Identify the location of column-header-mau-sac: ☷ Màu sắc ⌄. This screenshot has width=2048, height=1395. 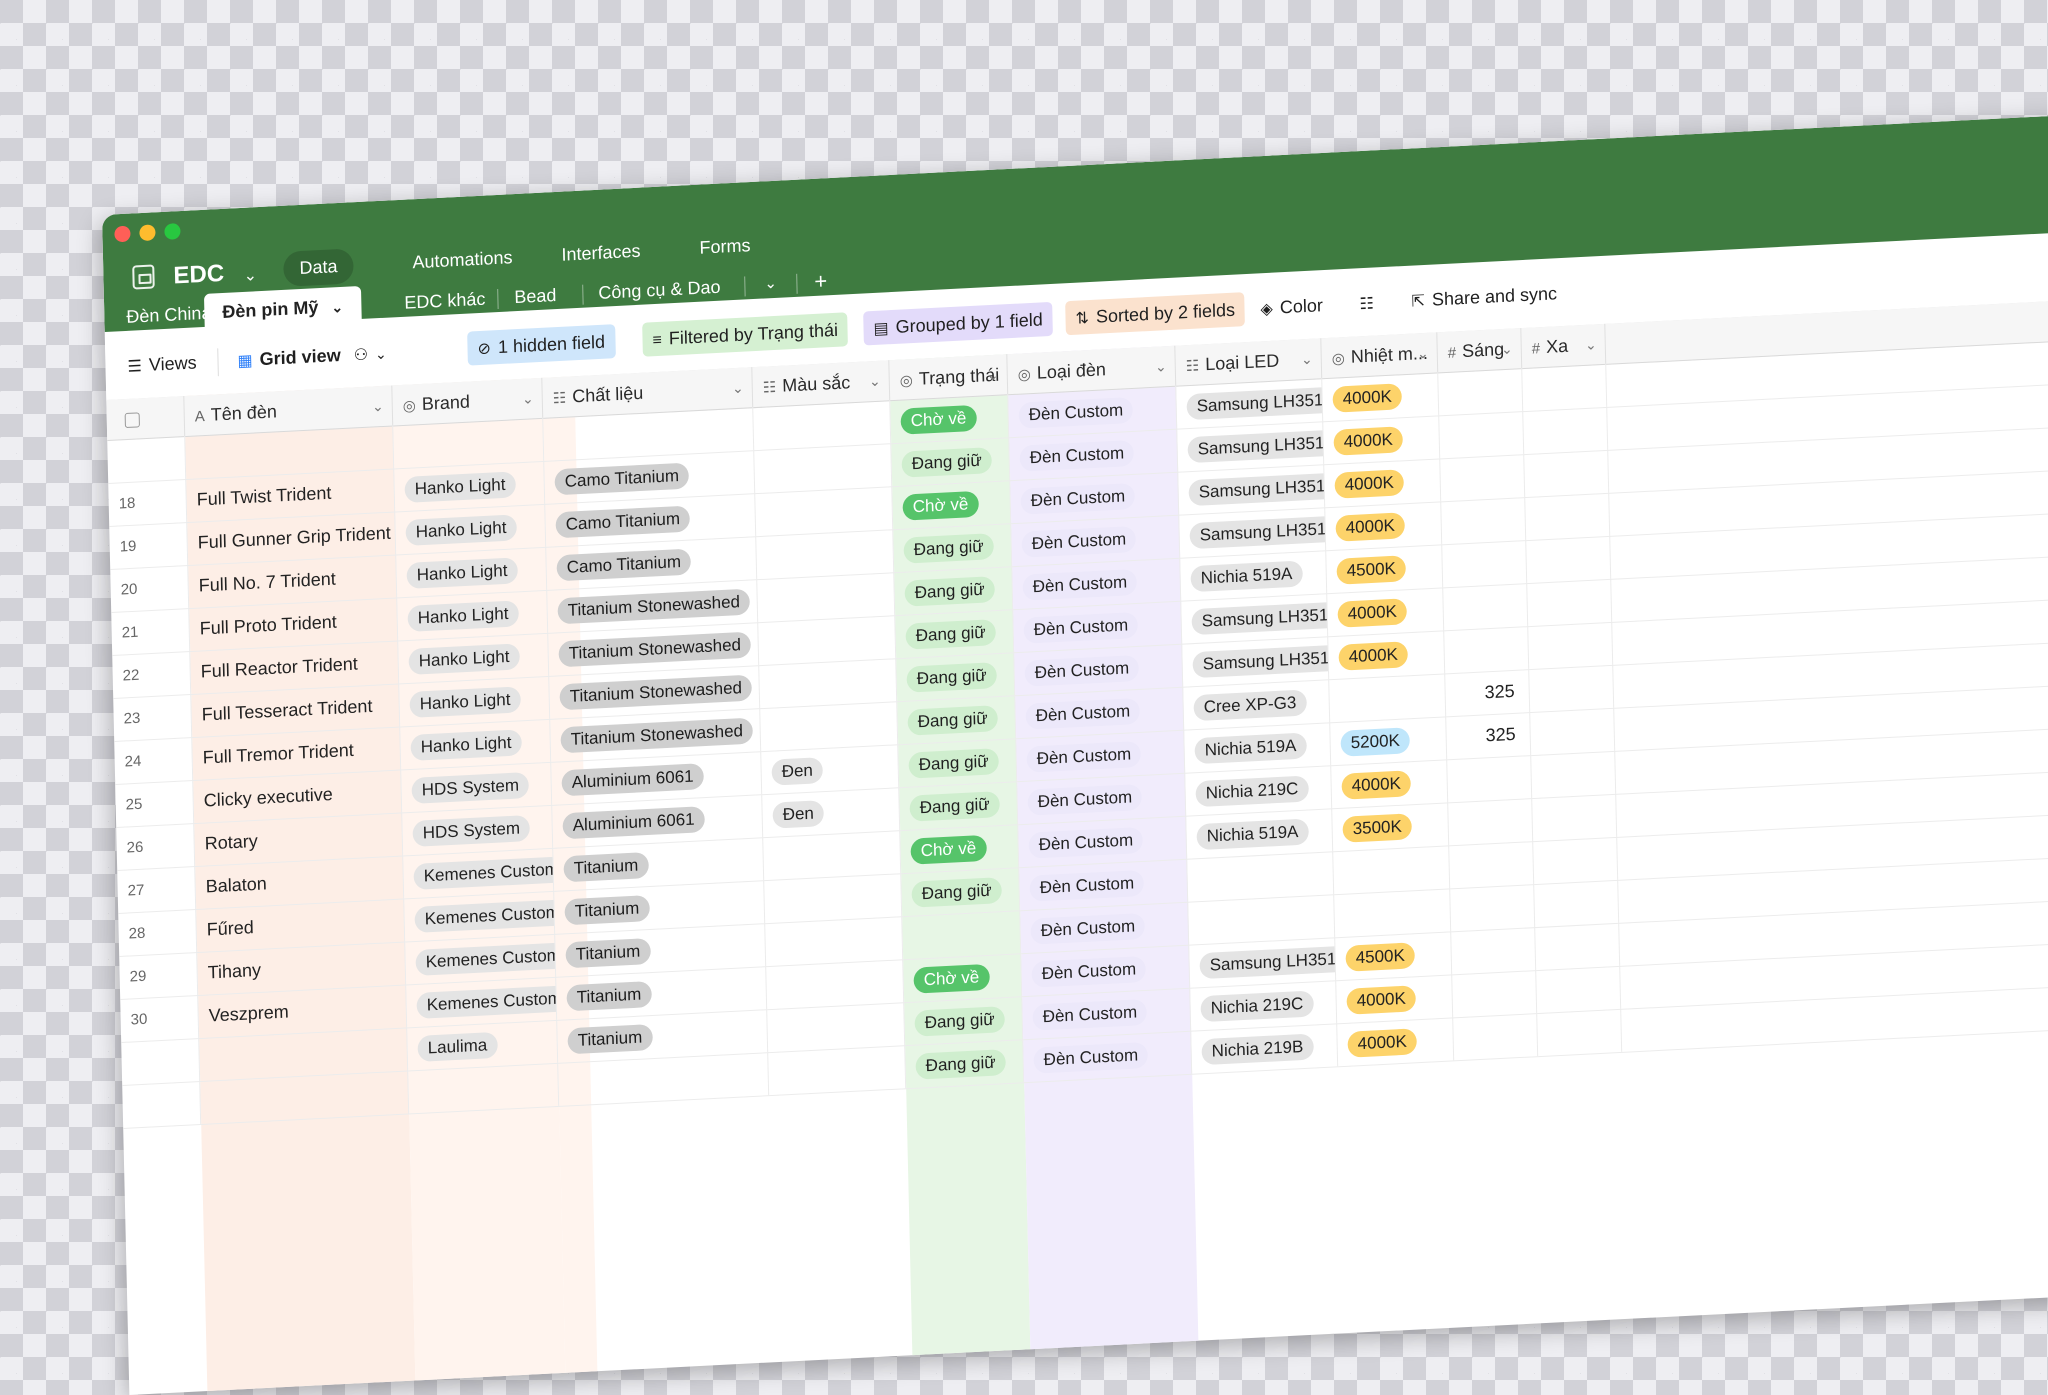
(821, 384).